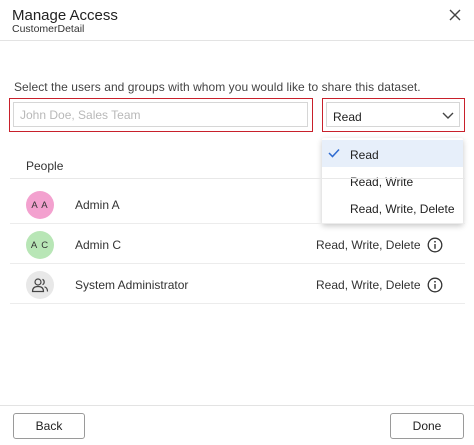 The image size is (474, 445). Describe the element at coordinates (45, 166) in the screenshot. I see `people-column-header: People` at that location.